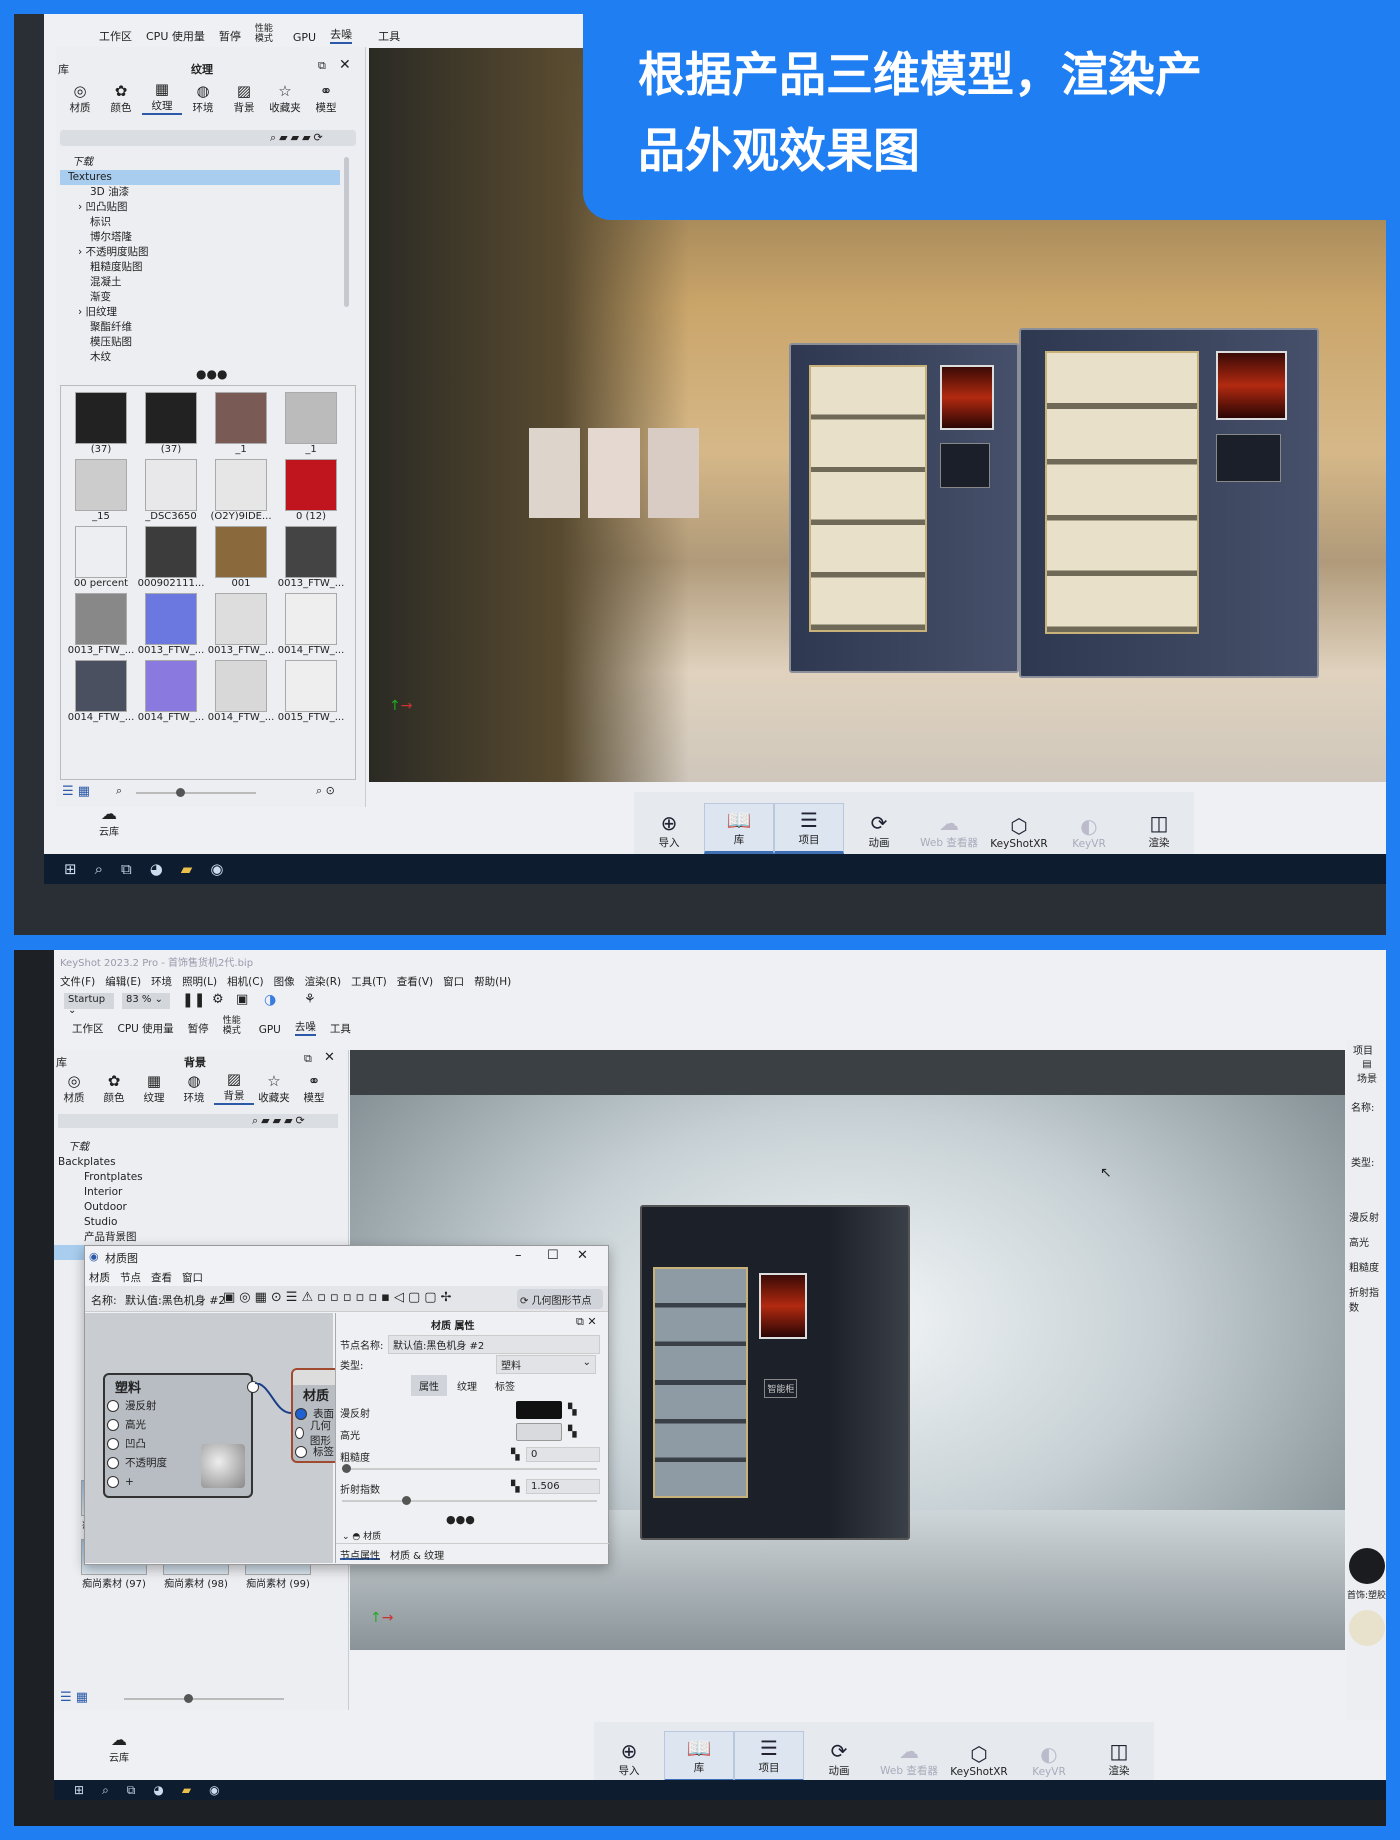  What do you see at coordinates (200, 267) in the screenshot?
I see `tree-item: 粗糙度贴图` at bounding box center [200, 267].